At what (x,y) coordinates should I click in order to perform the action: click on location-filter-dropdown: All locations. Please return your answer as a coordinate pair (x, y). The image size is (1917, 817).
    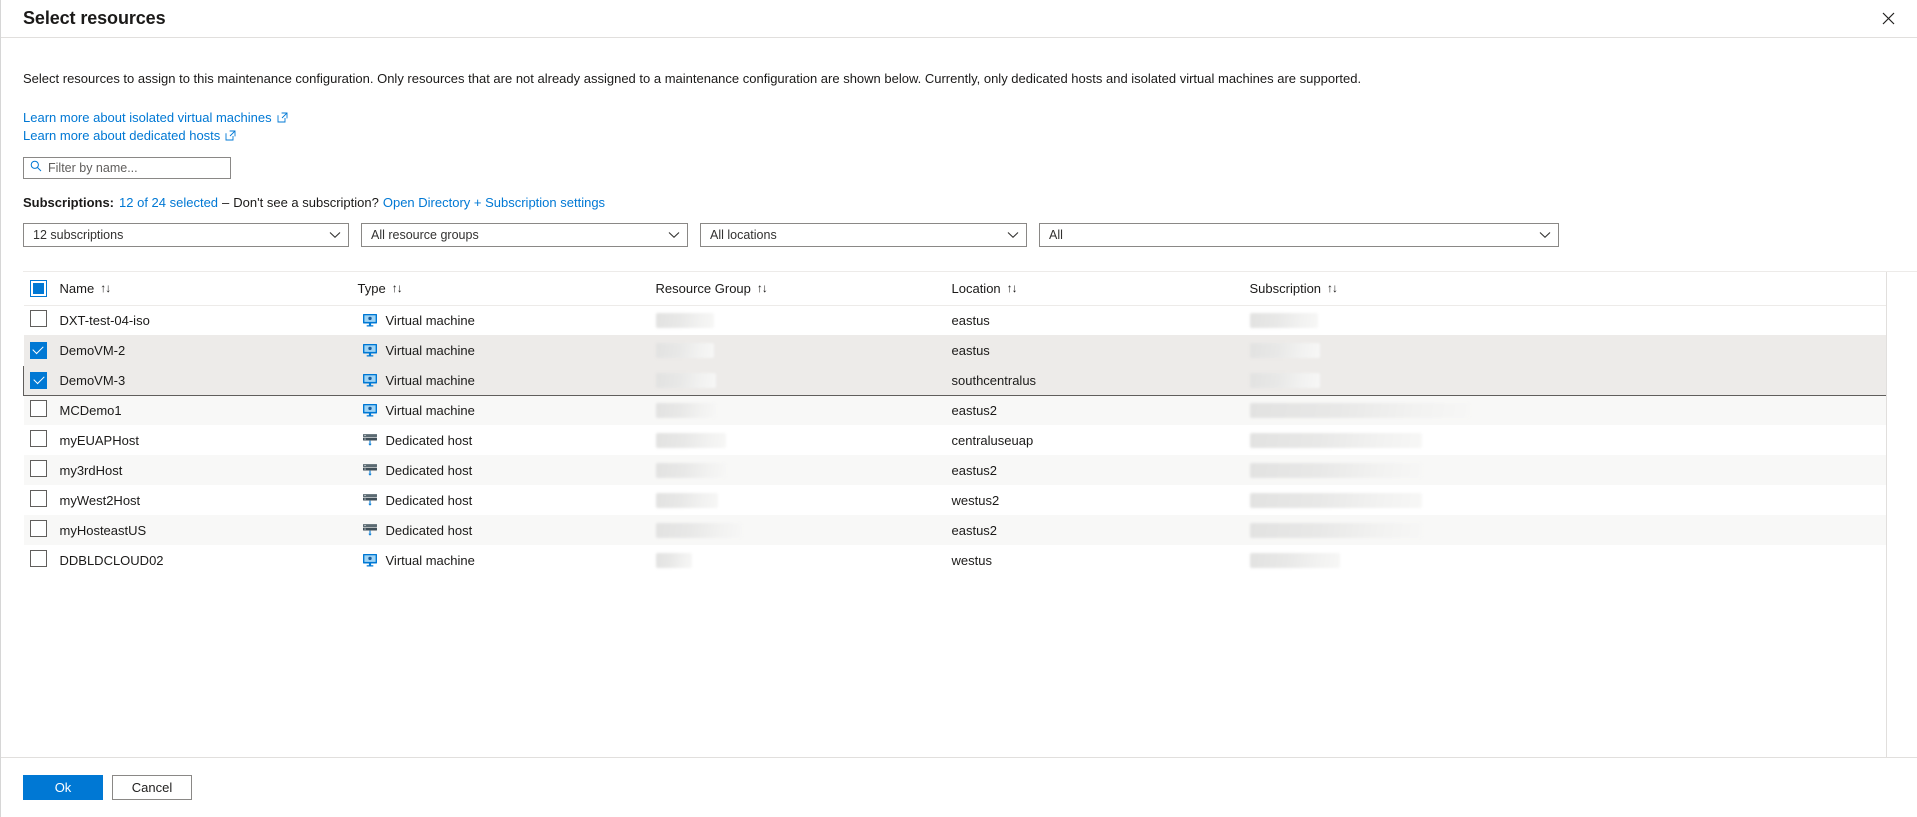
    Looking at the image, I should click on (863, 235).